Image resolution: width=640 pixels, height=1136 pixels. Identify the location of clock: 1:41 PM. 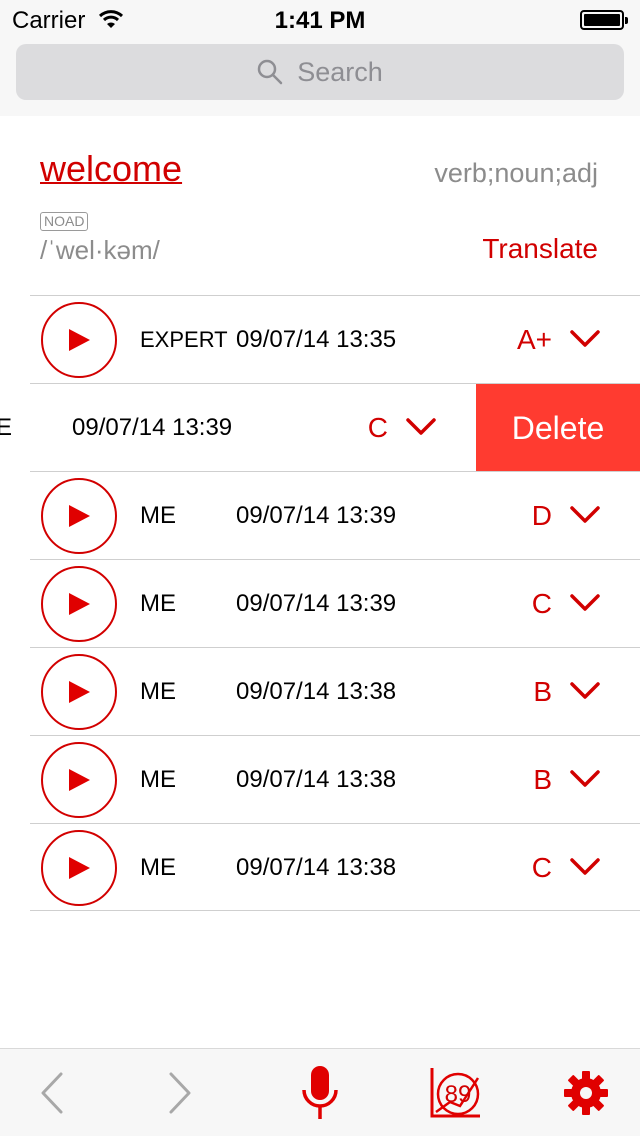
(320, 20).